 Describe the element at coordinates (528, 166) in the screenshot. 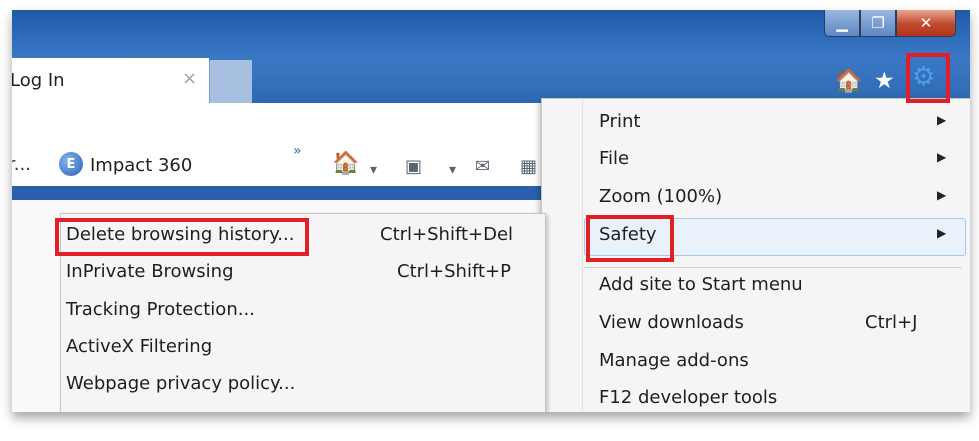

I see `print-toolbar-icon: ▦` at that location.